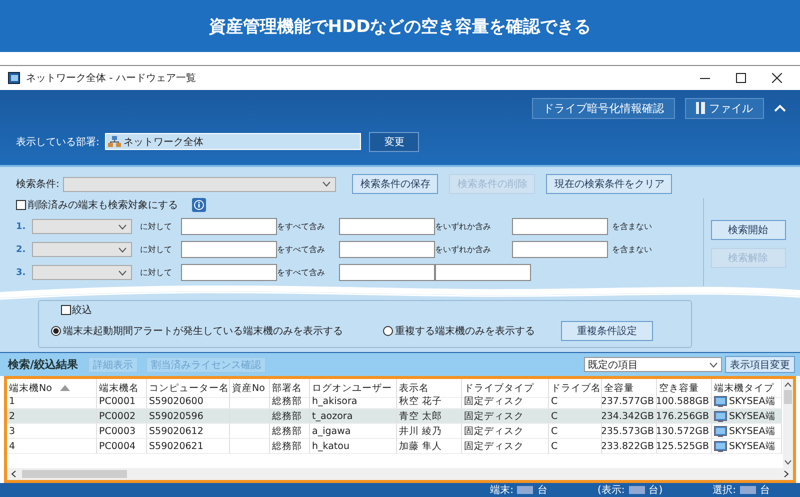 The image size is (800, 497). What do you see at coordinates (700, 108) in the screenshot?
I see `book-icon` at bounding box center [700, 108].